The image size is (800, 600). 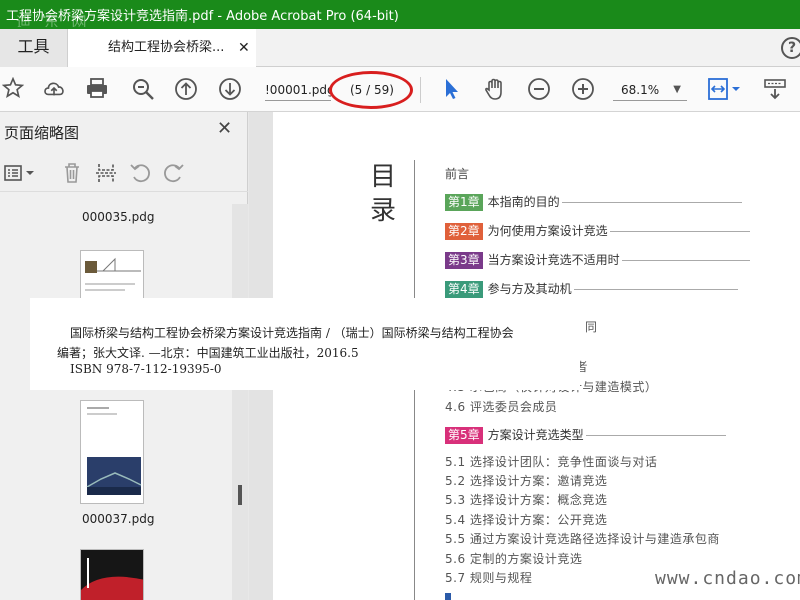 I want to click on chapter-badge: 第3章, so click(x=464, y=260).